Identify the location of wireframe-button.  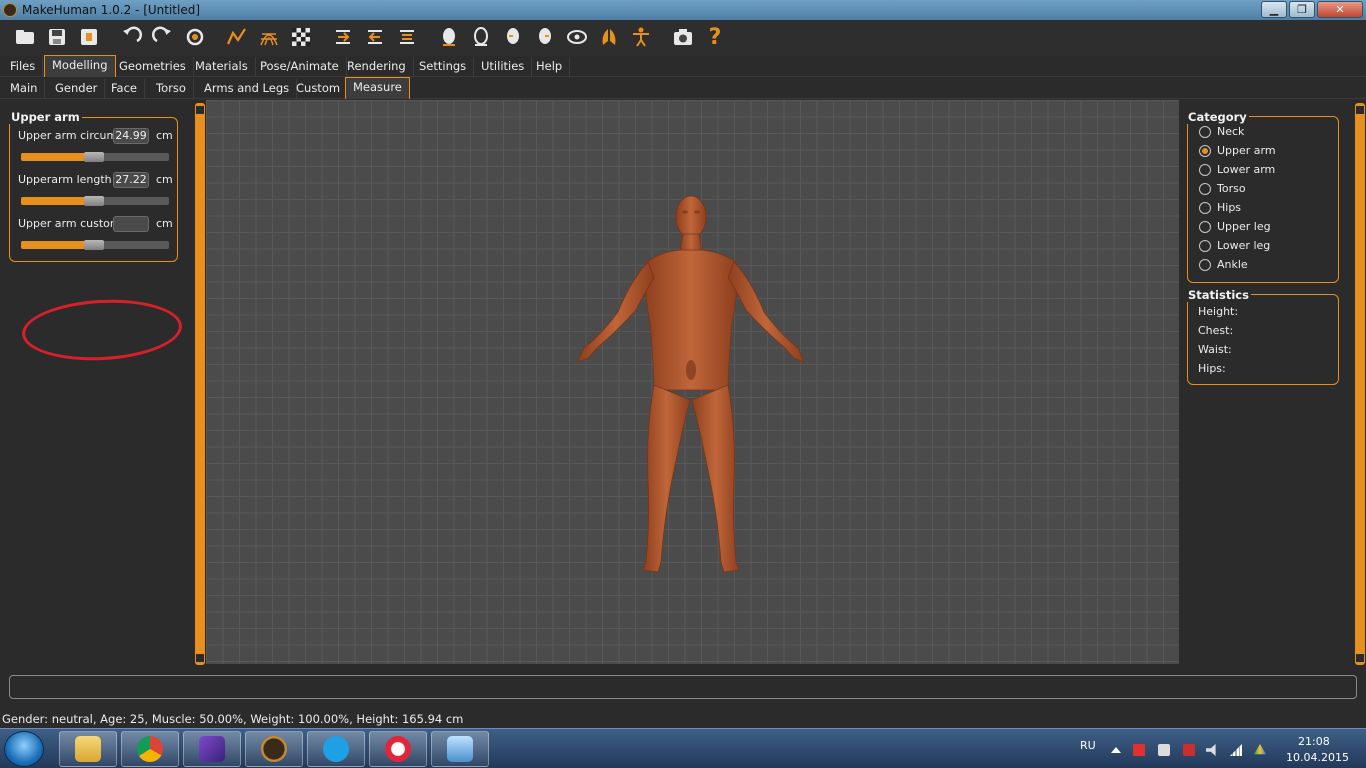
(269, 37).